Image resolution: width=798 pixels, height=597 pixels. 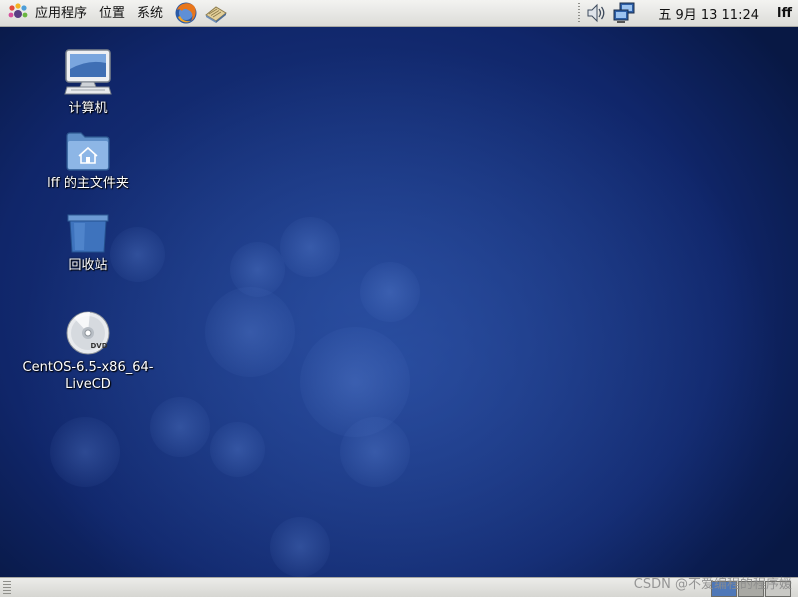 What do you see at coordinates (708, 13) in the screenshot?
I see `panel-clock: 五 9月 13 11:24` at bounding box center [708, 13].